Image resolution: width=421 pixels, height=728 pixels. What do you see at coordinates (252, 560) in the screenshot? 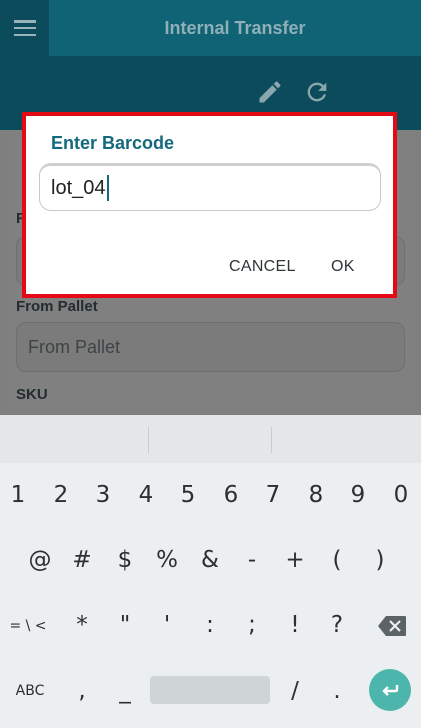
I see `key-minus: -` at bounding box center [252, 560].